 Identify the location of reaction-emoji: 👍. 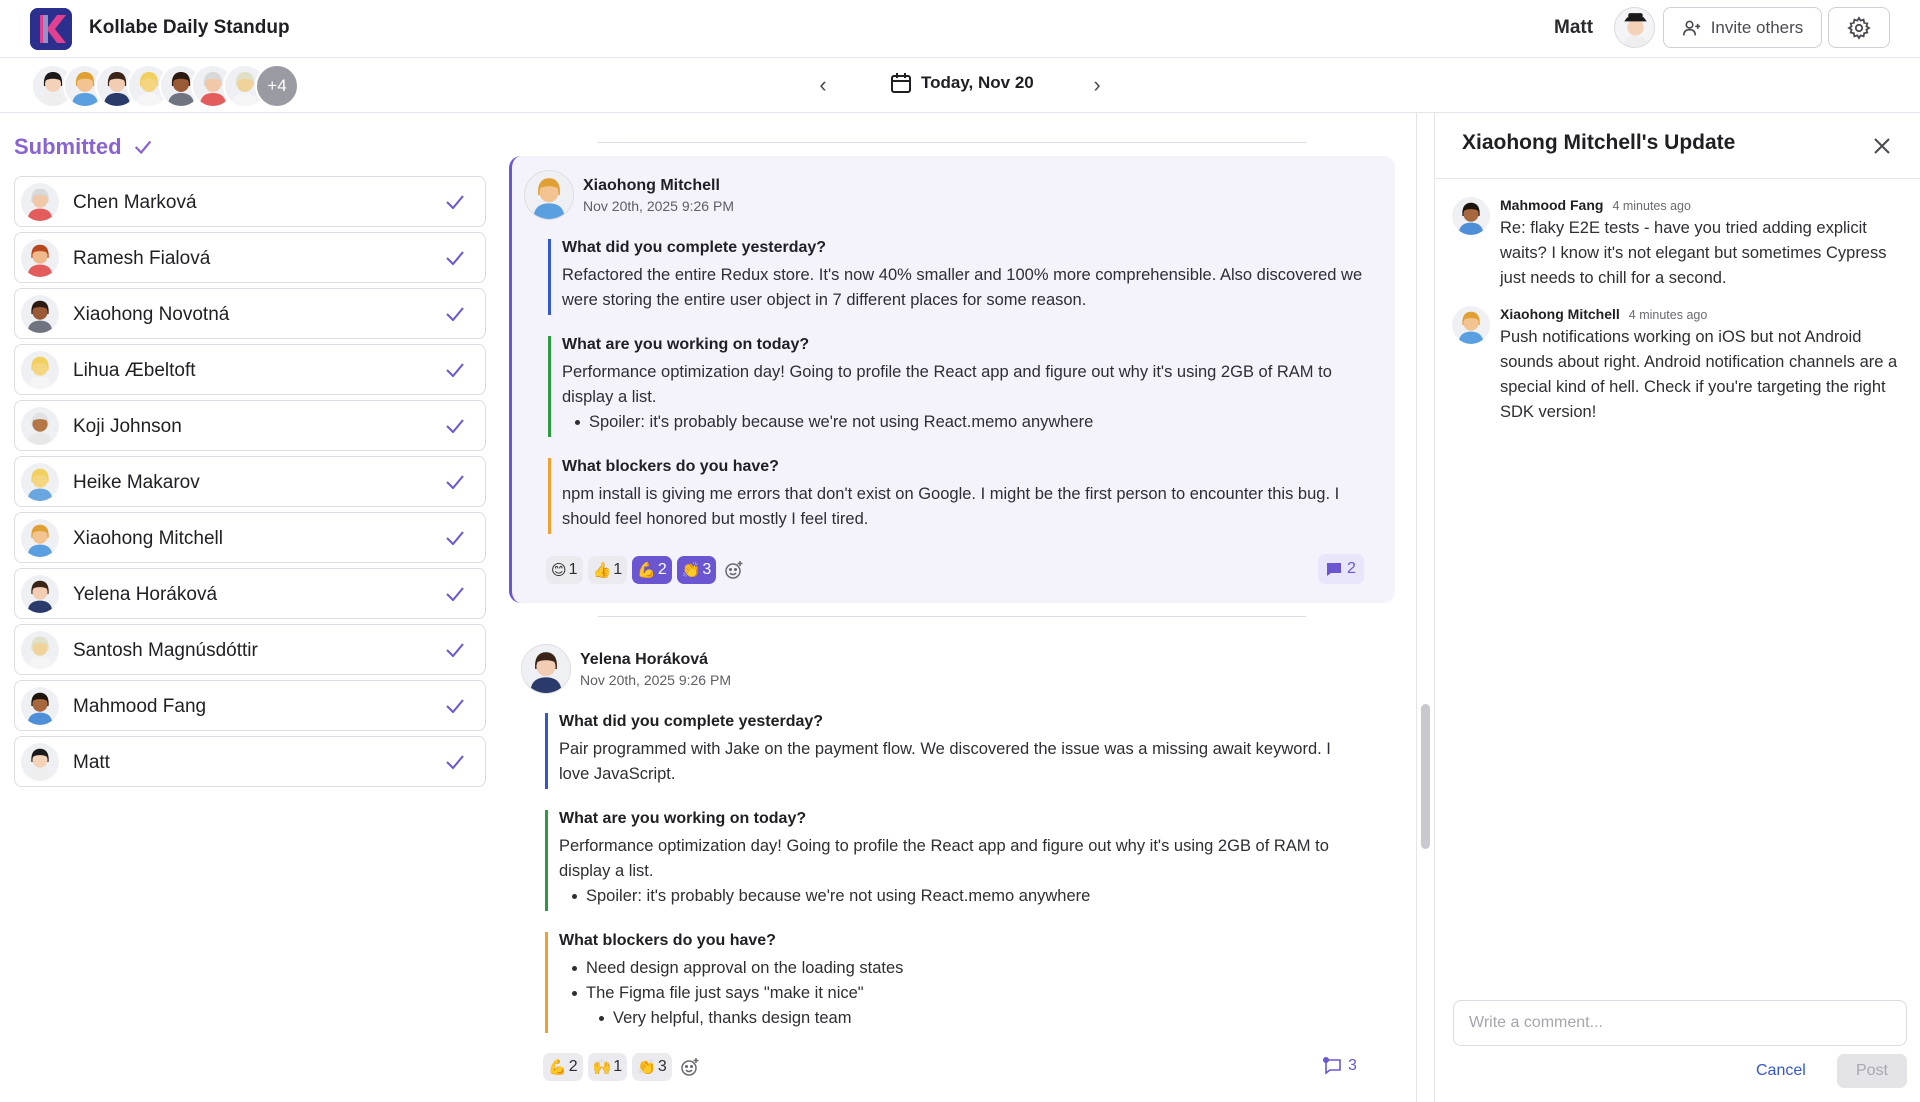
(602, 570).